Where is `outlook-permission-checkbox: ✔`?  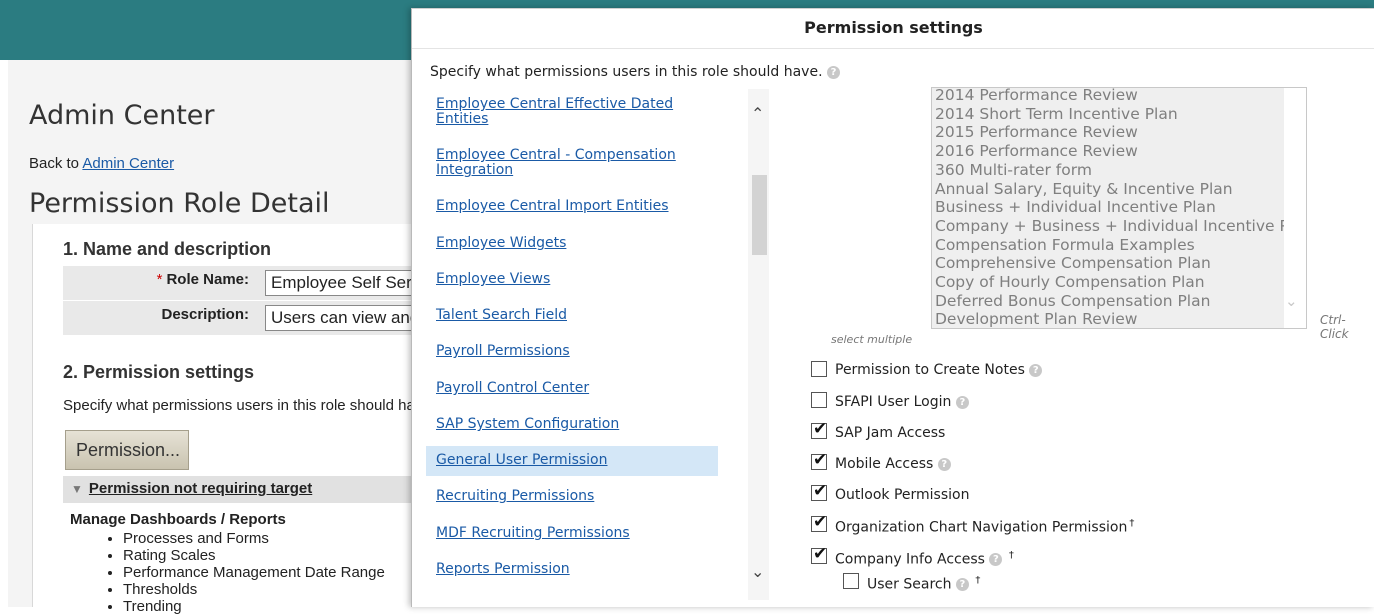 outlook-permission-checkbox: ✔ is located at coordinates (819, 491).